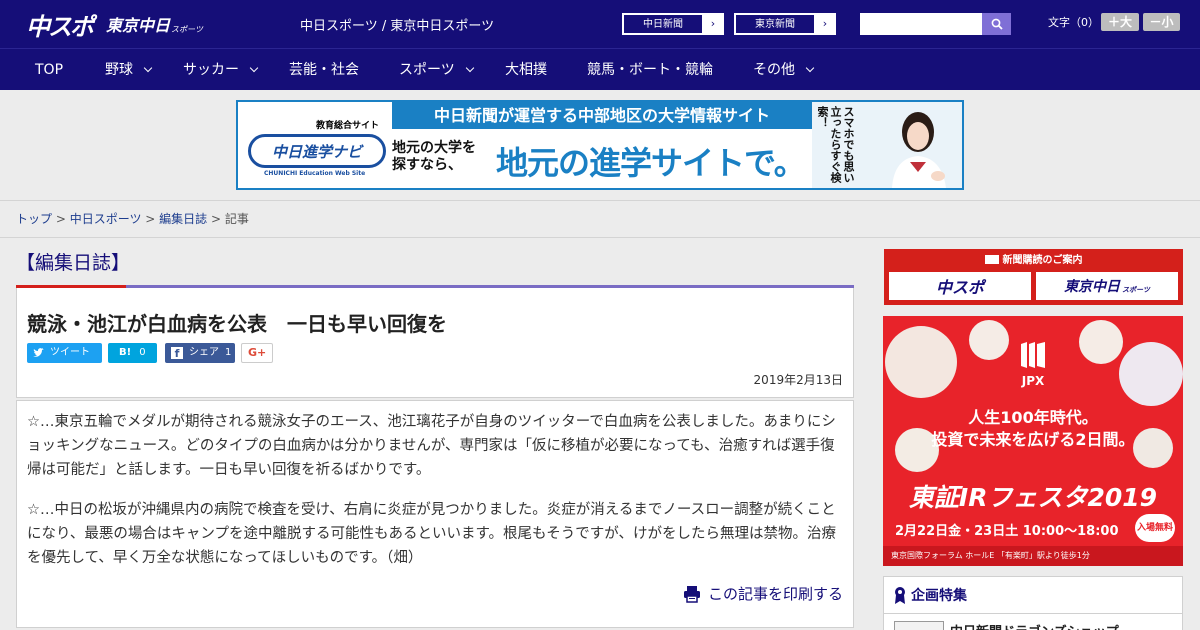 This screenshot has height=630, width=1200. Describe the element at coordinates (211, 70) in the screenshot. I see `nav-label: サッカー` at that location.